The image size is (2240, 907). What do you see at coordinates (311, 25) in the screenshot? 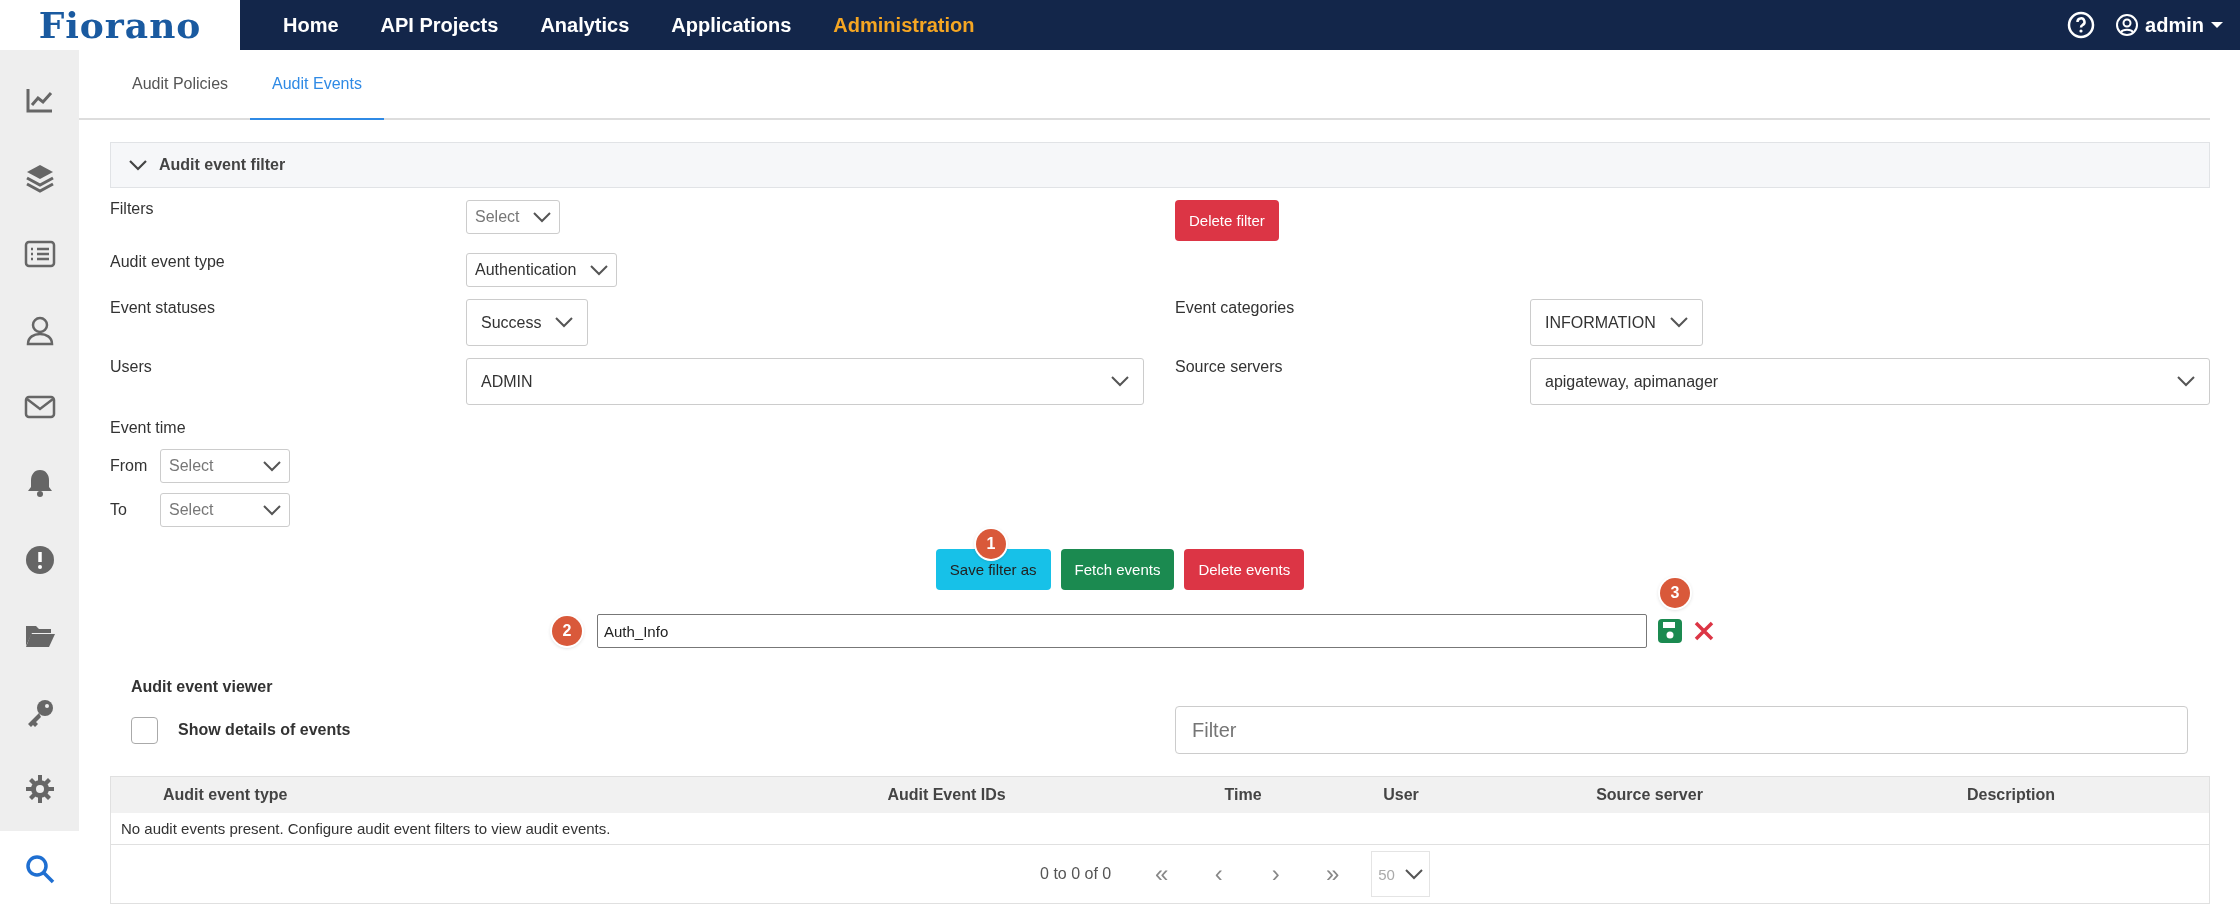
I see `nav-link: Home` at bounding box center [311, 25].